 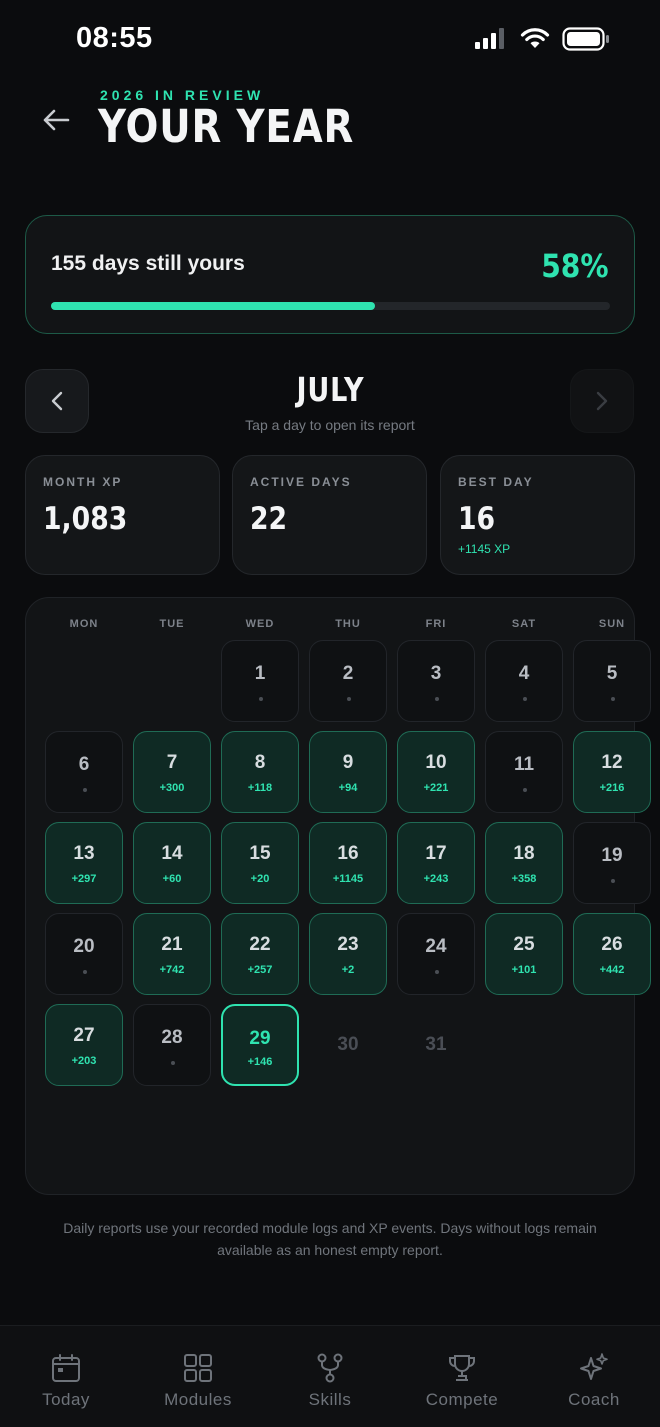 I want to click on calendar-day: 4, so click(x=524, y=681).